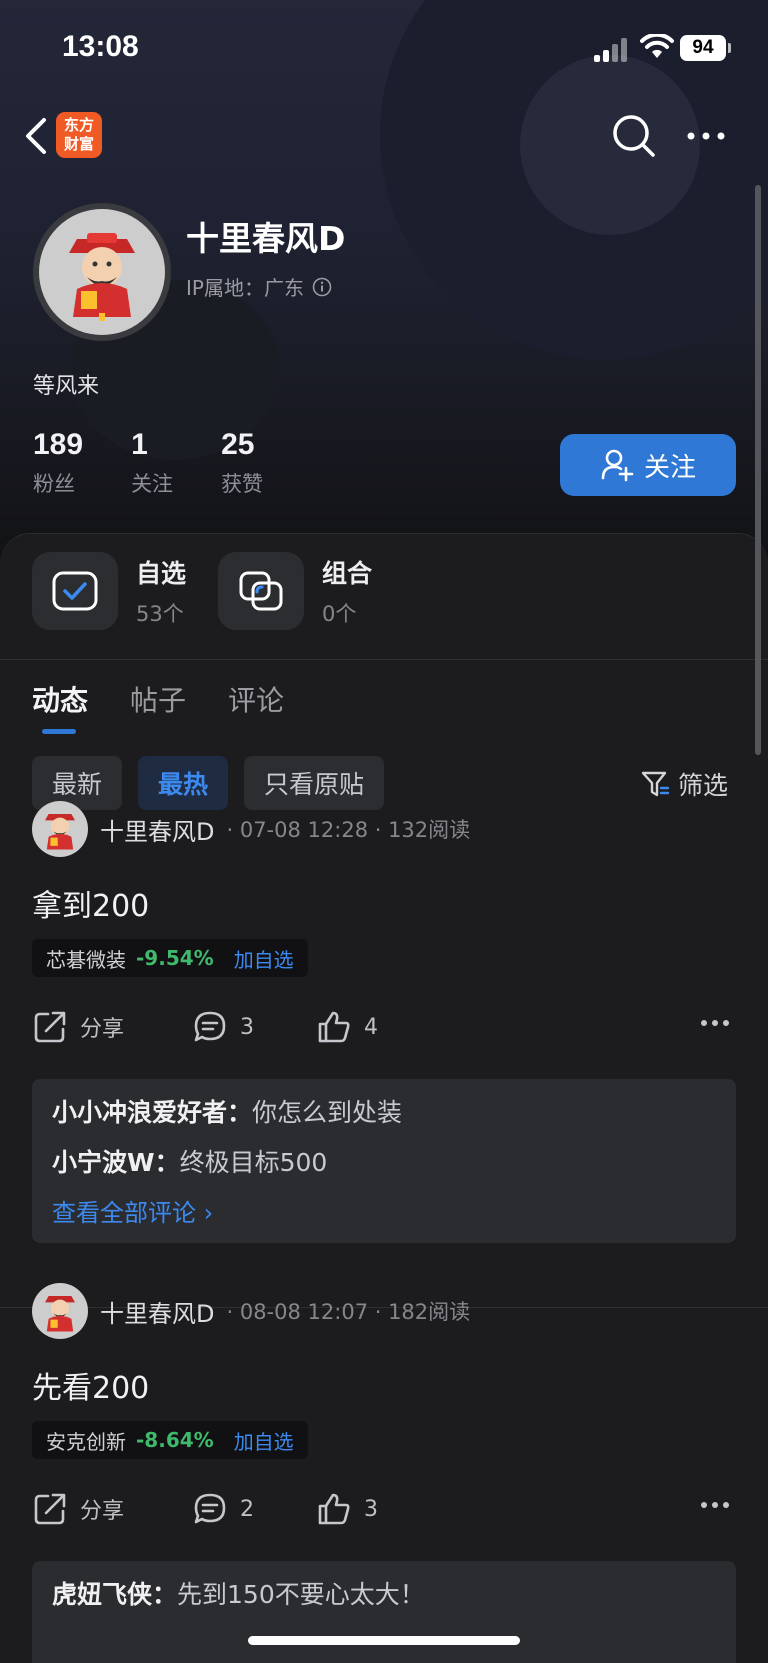 The height and width of the screenshot is (1663, 768). I want to click on profile-stats: 189 粉丝 1 关注 25 获赞, so click(172, 463).